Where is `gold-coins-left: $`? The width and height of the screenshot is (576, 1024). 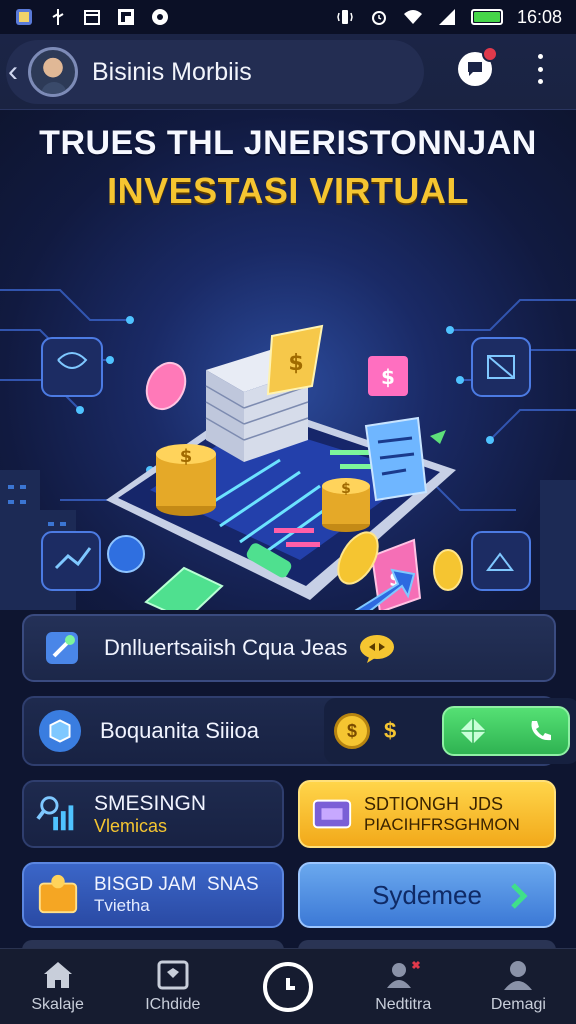 gold-coins-left: $ is located at coordinates (186, 480).